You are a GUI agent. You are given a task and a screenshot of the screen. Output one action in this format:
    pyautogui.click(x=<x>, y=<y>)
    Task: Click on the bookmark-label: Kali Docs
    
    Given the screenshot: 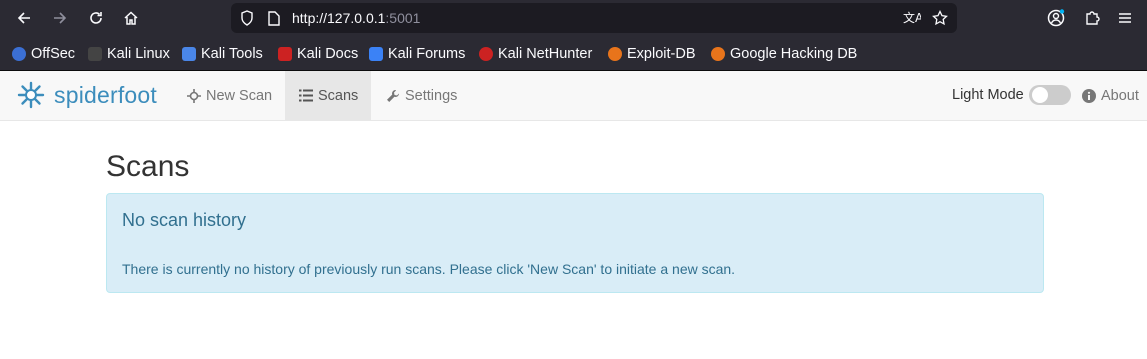 What is the action you would take?
    pyautogui.click(x=328, y=54)
    